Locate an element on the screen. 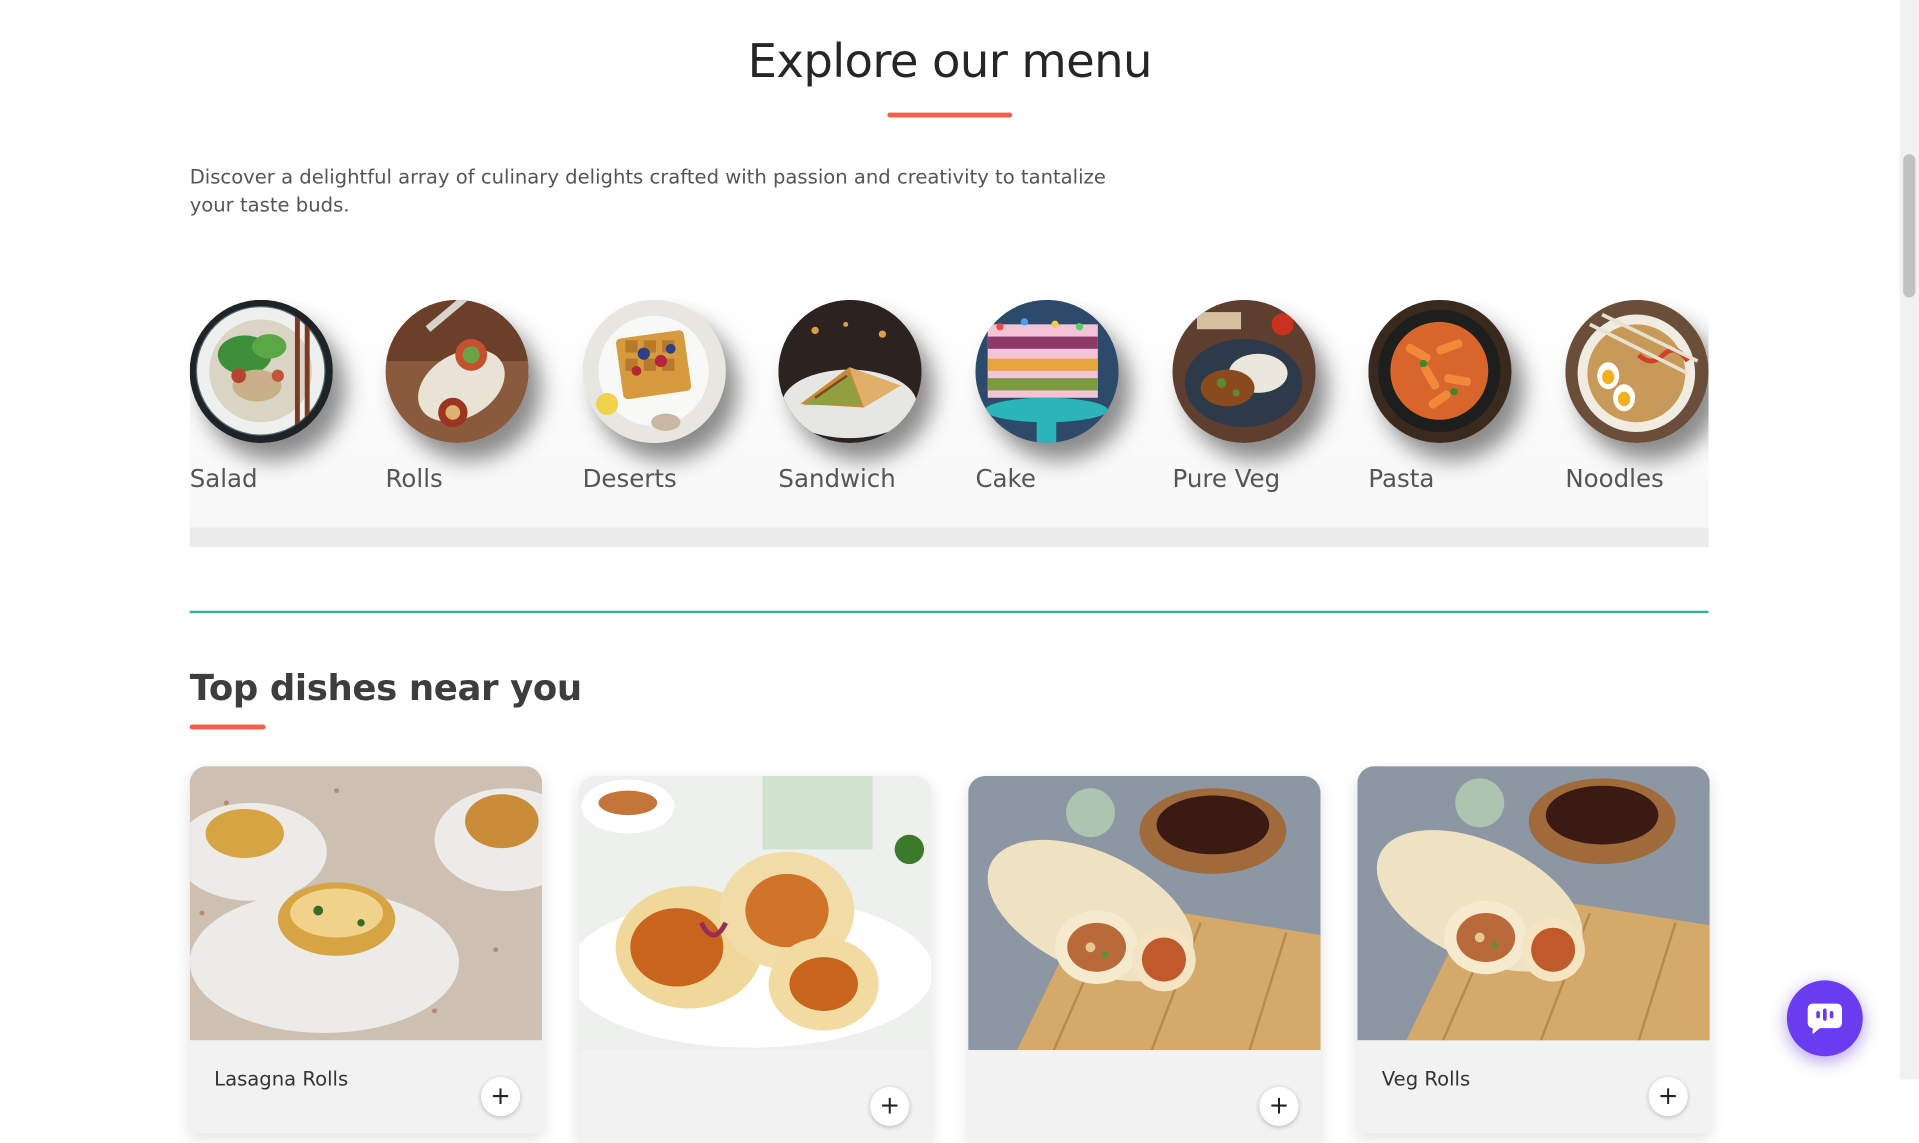 This screenshot has width=1919, height=1143. chat-bubble-icon is located at coordinates (1824, 1019).